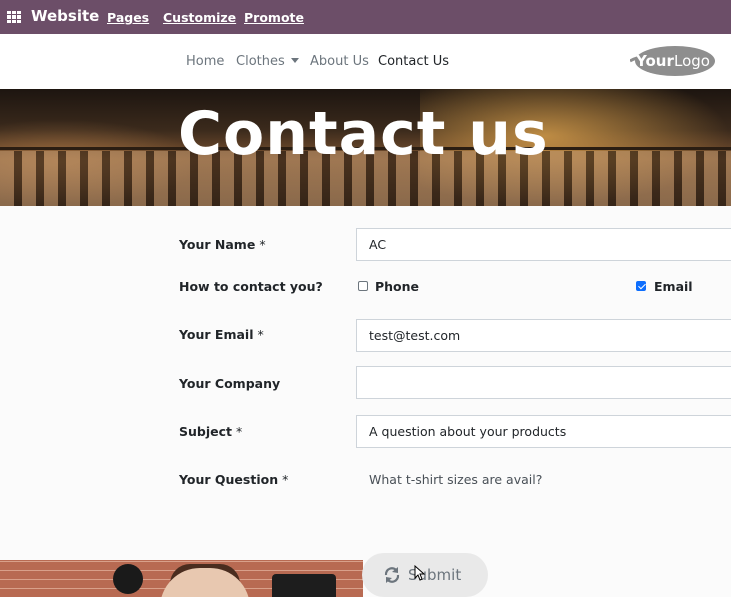 Image resolution: width=731 pixels, height=597 pixels. What do you see at coordinates (363, 134) in the screenshot?
I see `page-title: Contact us` at bounding box center [363, 134].